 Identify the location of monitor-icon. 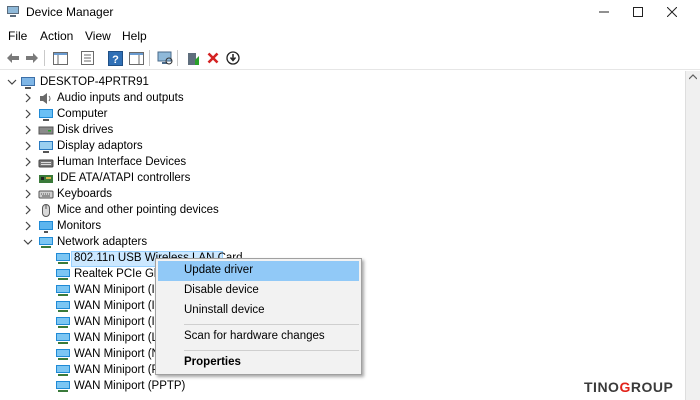
(46, 227).